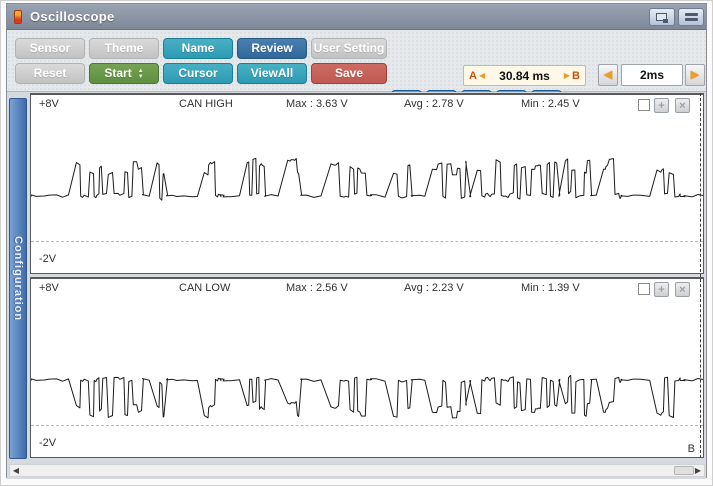  Describe the element at coordinates (652, 75) in the screenshot. I see `timebase-value: 2ms` at that location.